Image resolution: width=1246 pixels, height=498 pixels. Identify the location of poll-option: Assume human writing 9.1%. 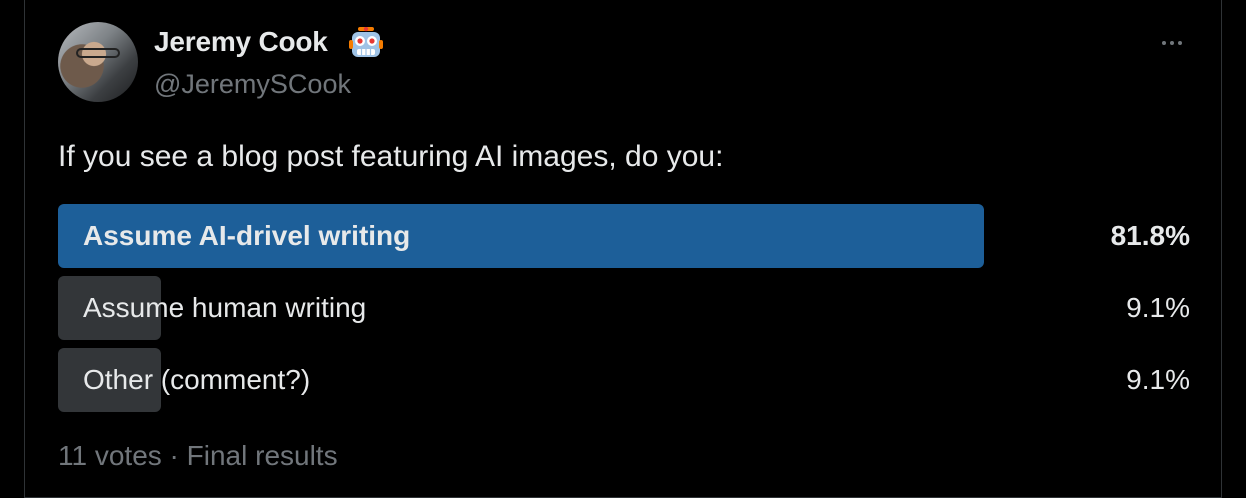
(624, 308).